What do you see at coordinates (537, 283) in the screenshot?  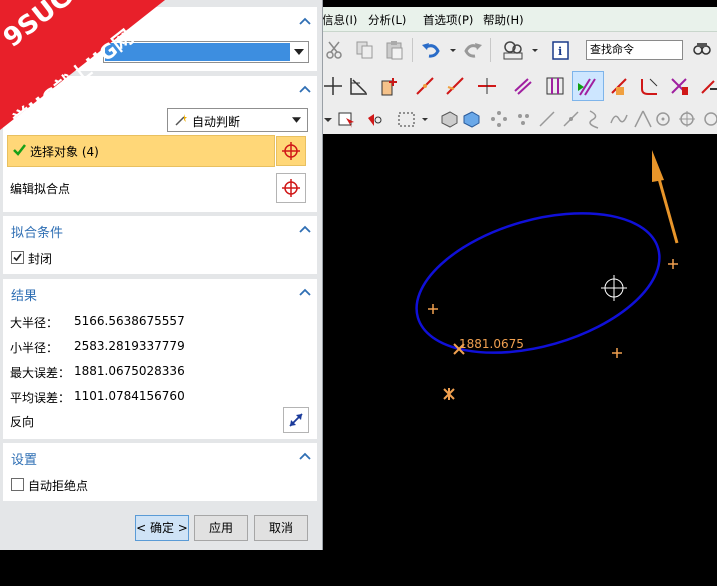 I see `fitted-ellipse` at bounding box center [537, 283].